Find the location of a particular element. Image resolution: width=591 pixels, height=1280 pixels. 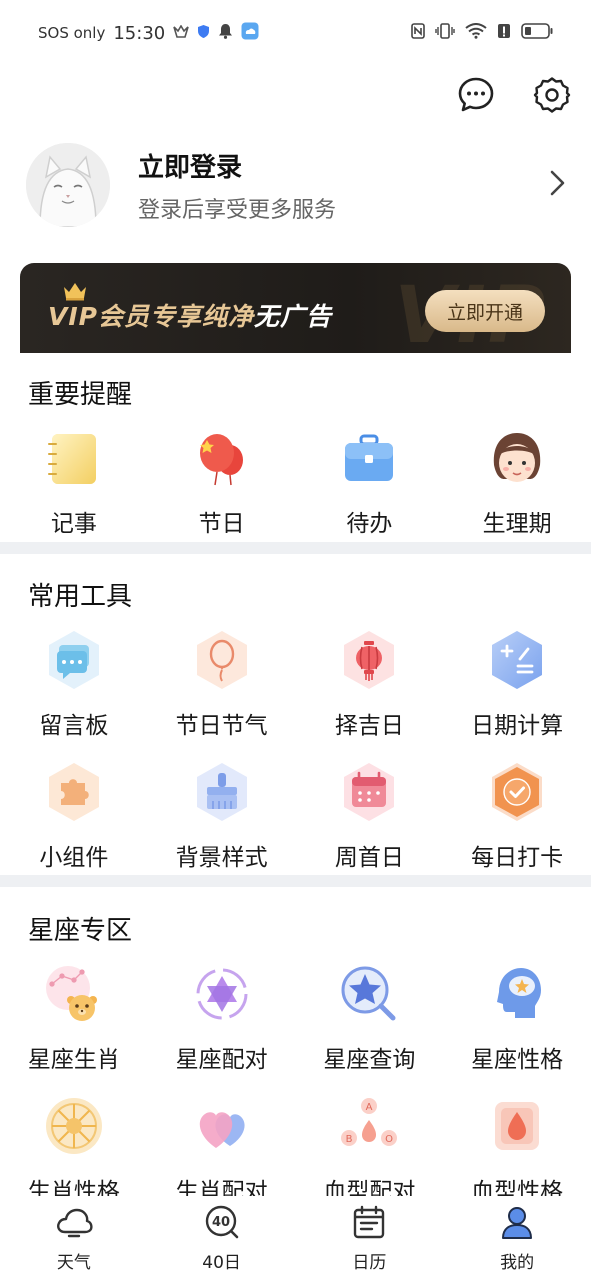

nav-40-day: 40 40日 is located at coordinates (222, 1238).